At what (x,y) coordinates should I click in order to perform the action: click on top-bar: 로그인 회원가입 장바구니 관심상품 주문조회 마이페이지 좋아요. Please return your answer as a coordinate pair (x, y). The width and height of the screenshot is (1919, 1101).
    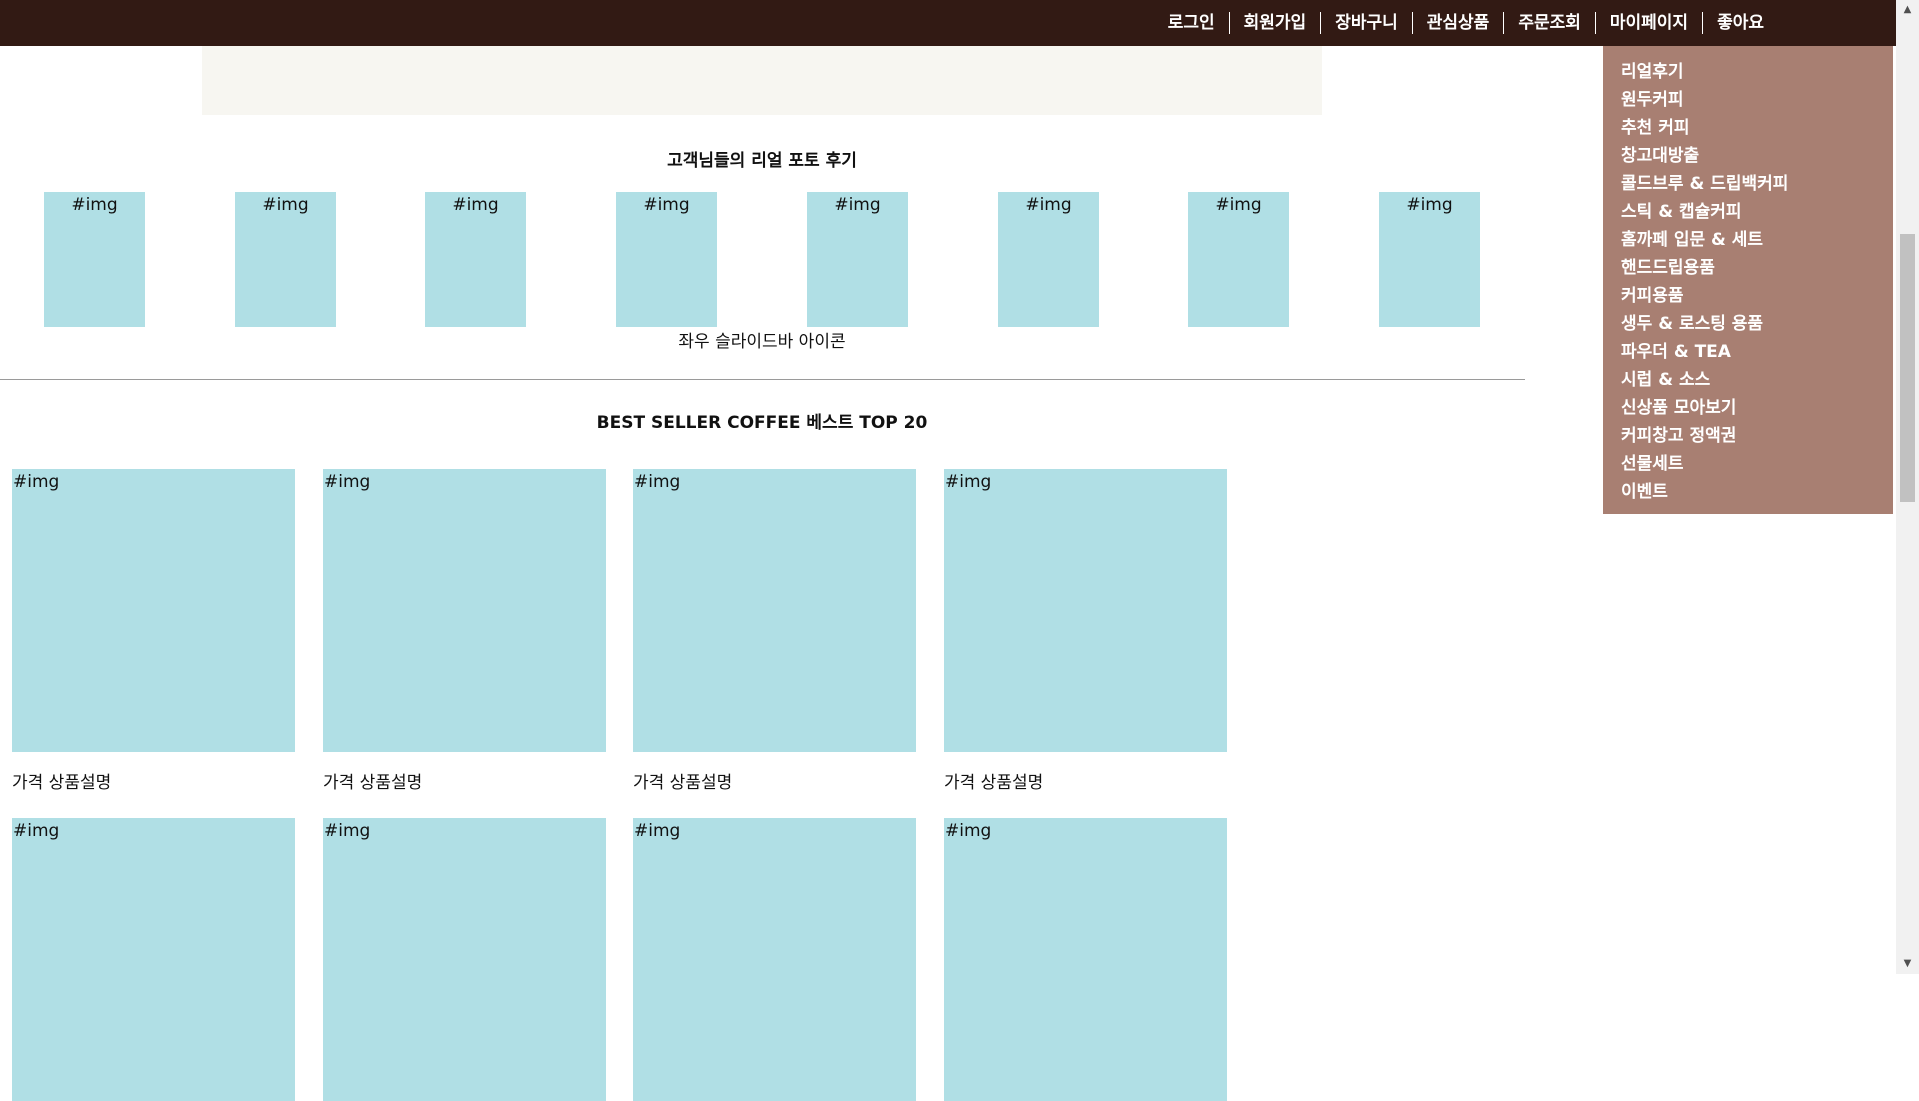
    Looking at the image, I should click on (948, 23).